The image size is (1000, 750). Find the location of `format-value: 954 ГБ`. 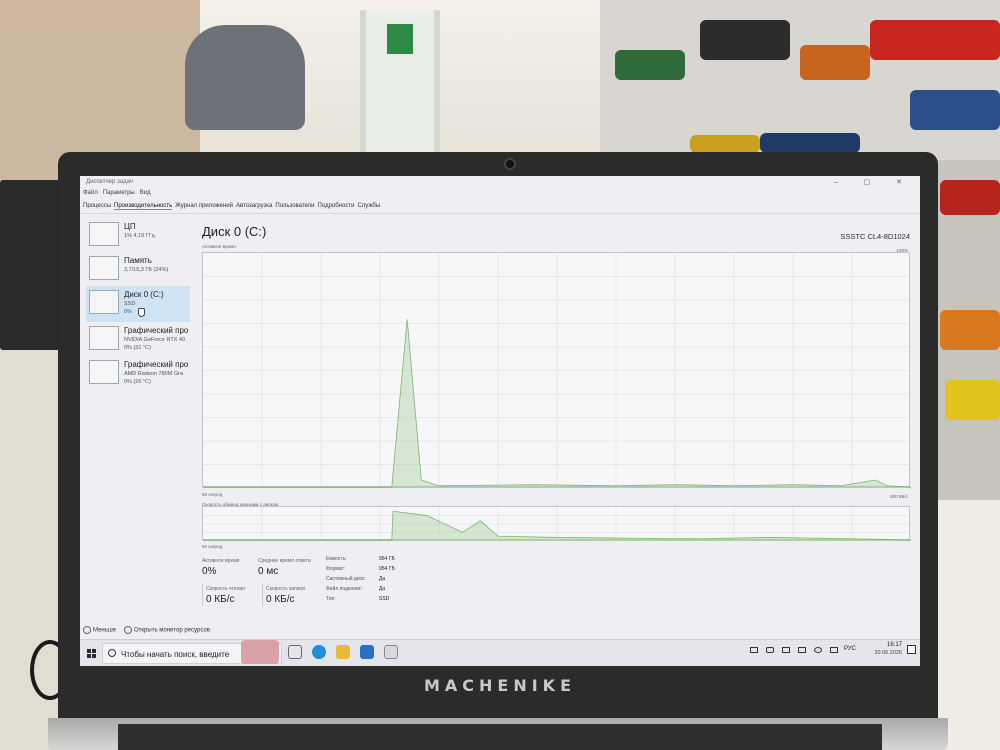

format-value: 954 ГБ is located at coordinates (387, 569).